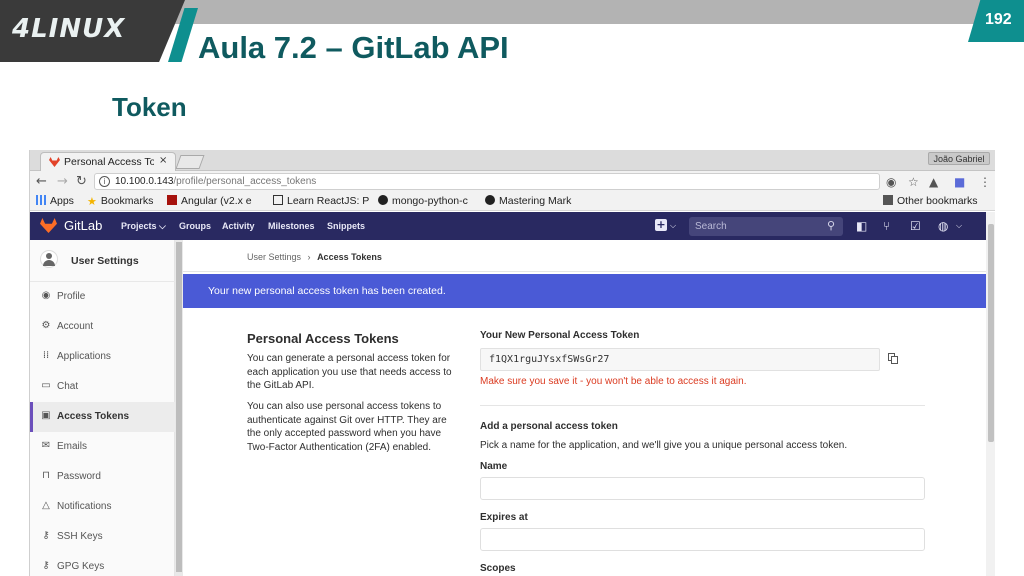  I want to click on expires-at-input, so click(702, 539).